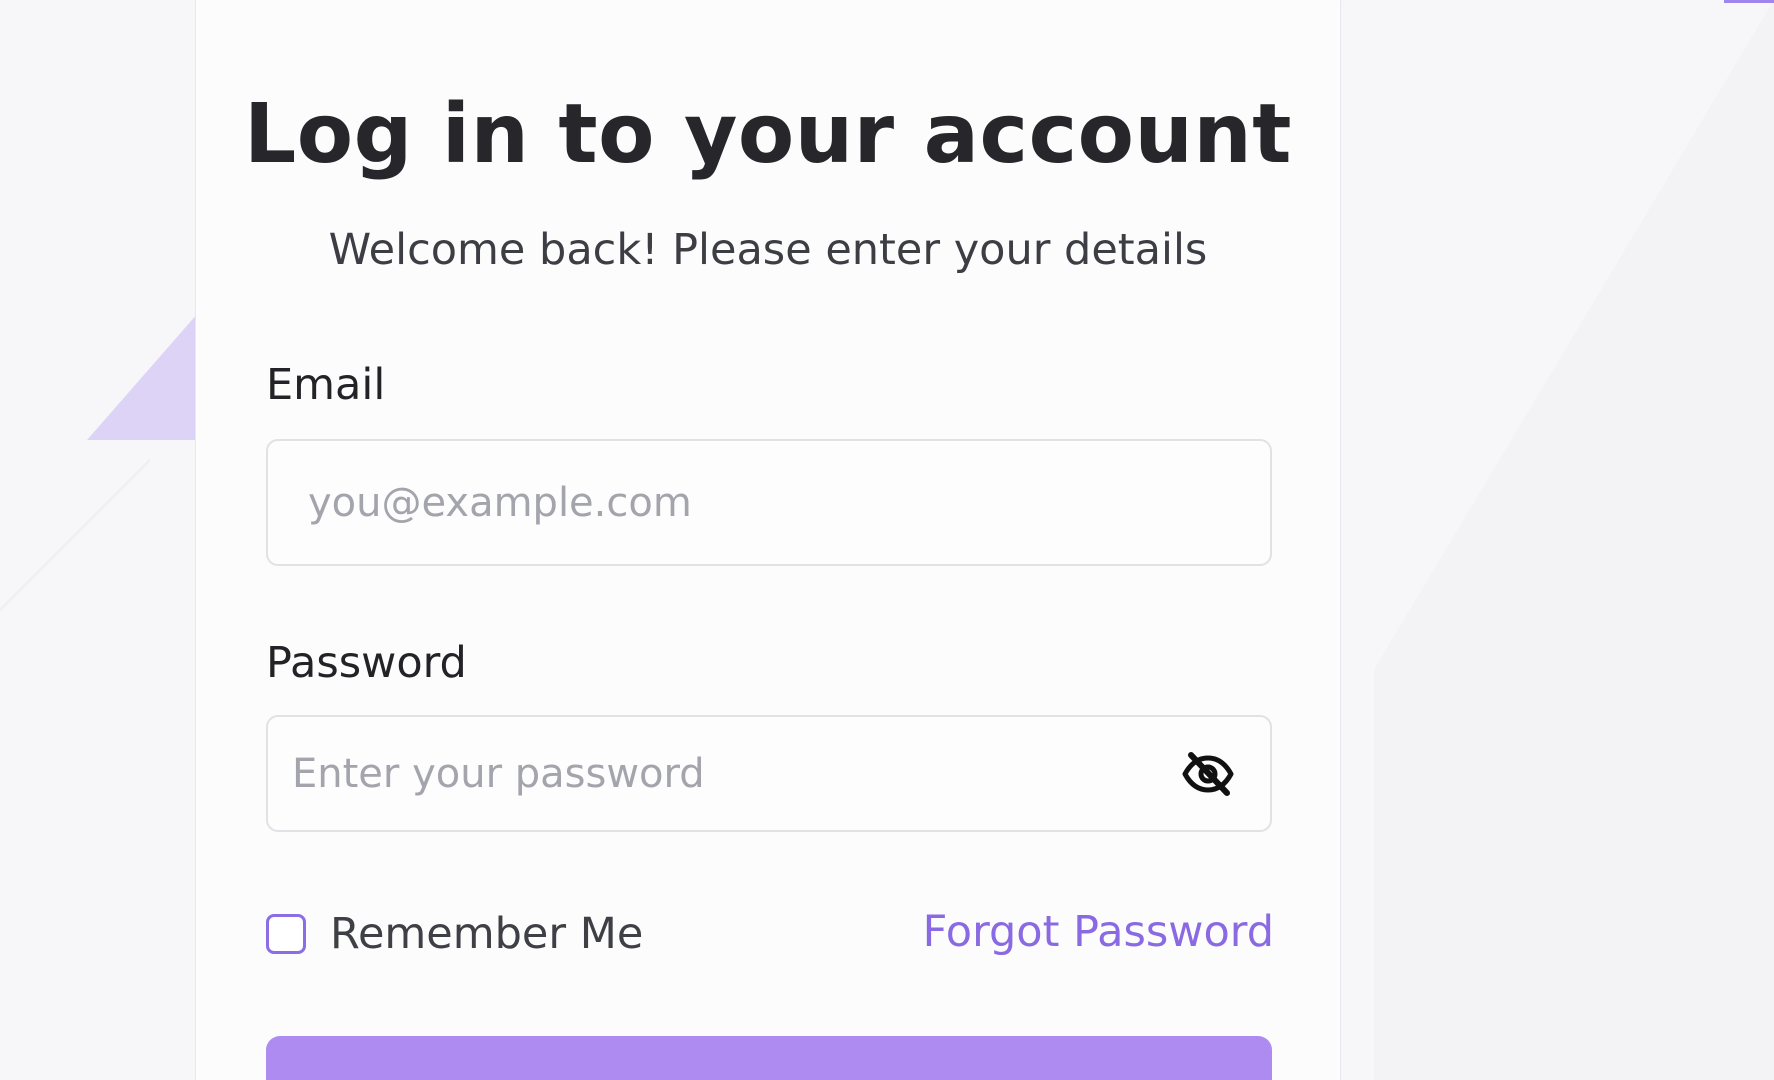 The image size is (1774, 1080). I want to click on email-field, so click(769, 502).